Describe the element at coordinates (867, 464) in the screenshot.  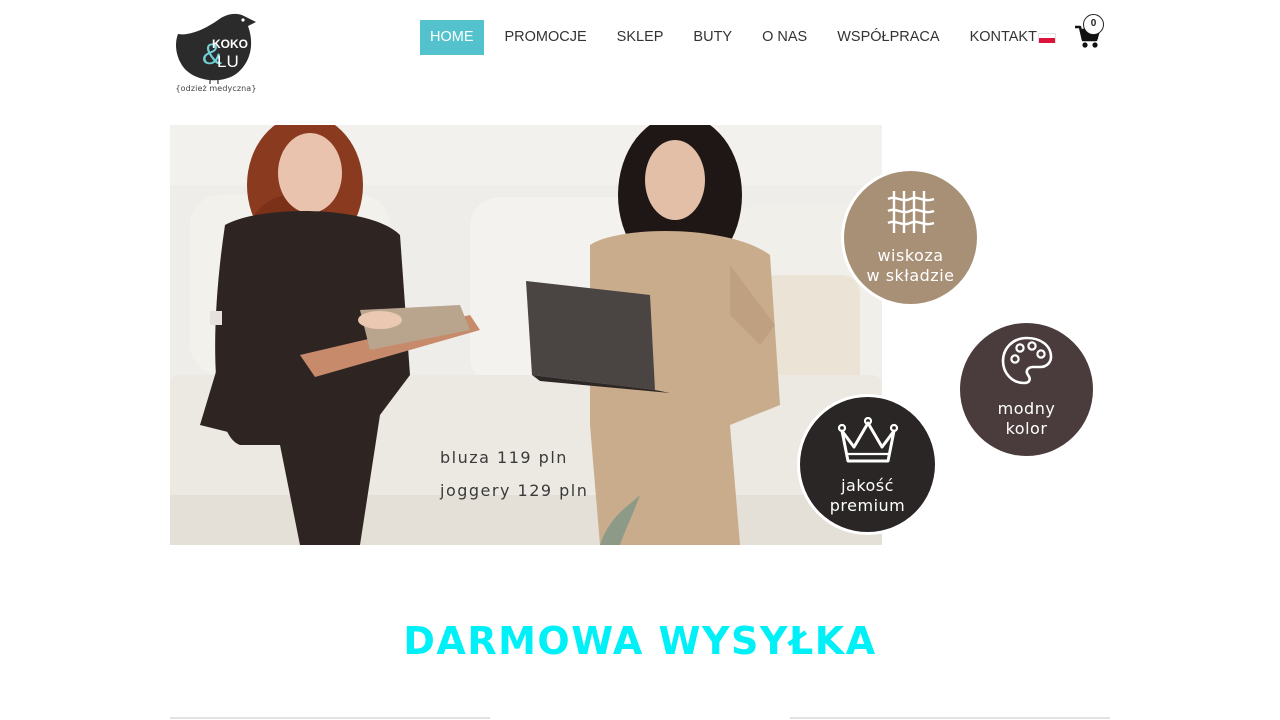
I see `badge-quality: jakość premium` at that location.